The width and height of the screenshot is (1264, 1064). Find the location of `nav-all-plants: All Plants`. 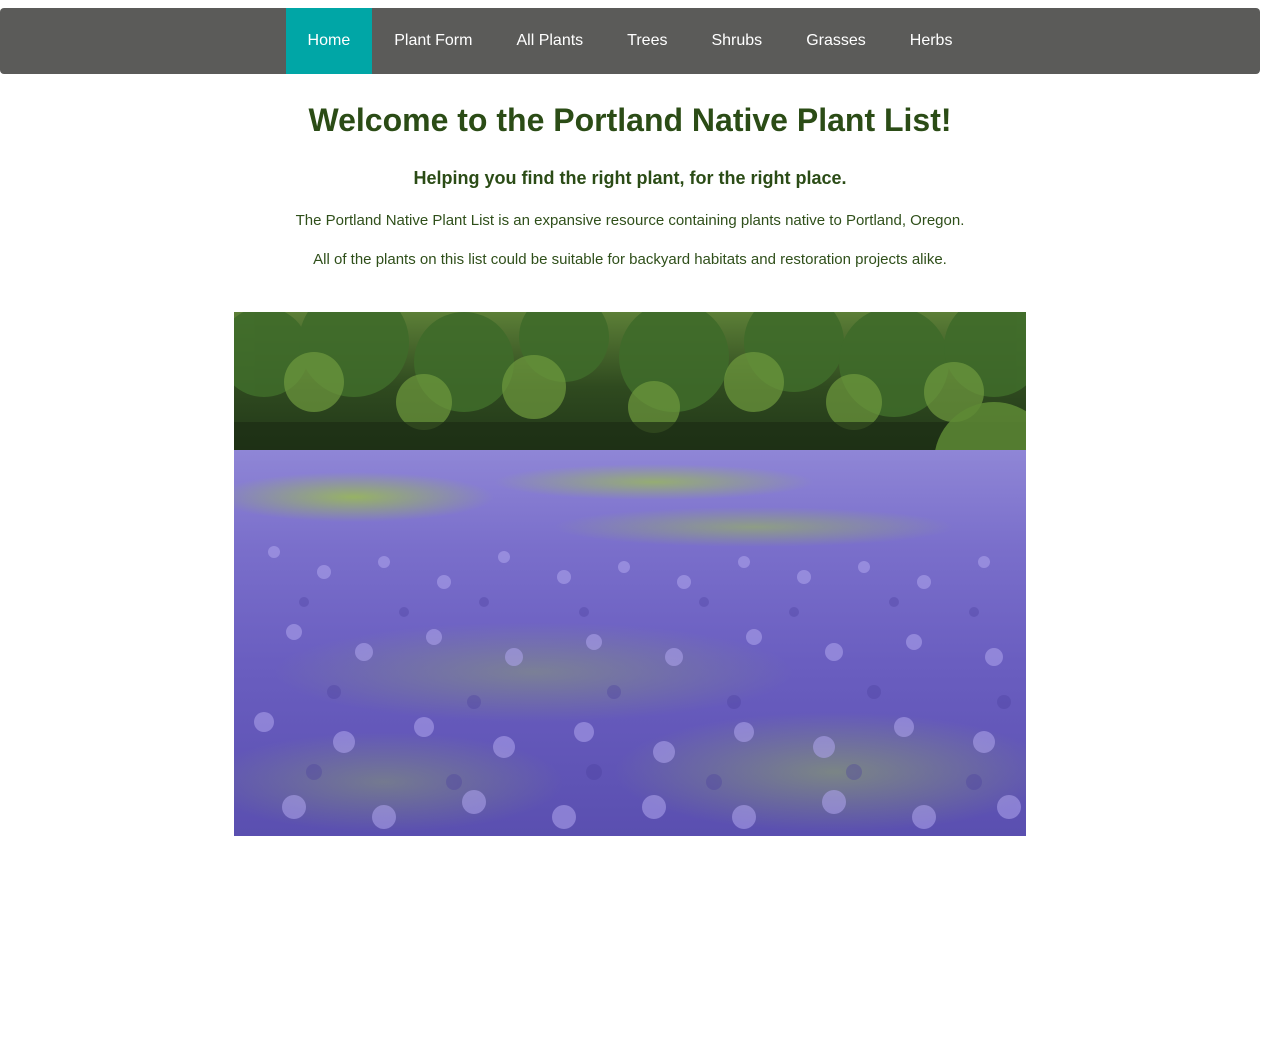

nav-all-plants: All Plants is located at coordinates (549, 41).